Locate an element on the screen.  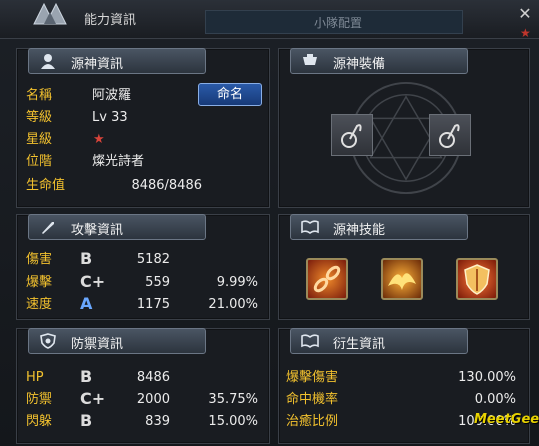
defense-value-defense: 2000 is located at coordinates (153, 399).